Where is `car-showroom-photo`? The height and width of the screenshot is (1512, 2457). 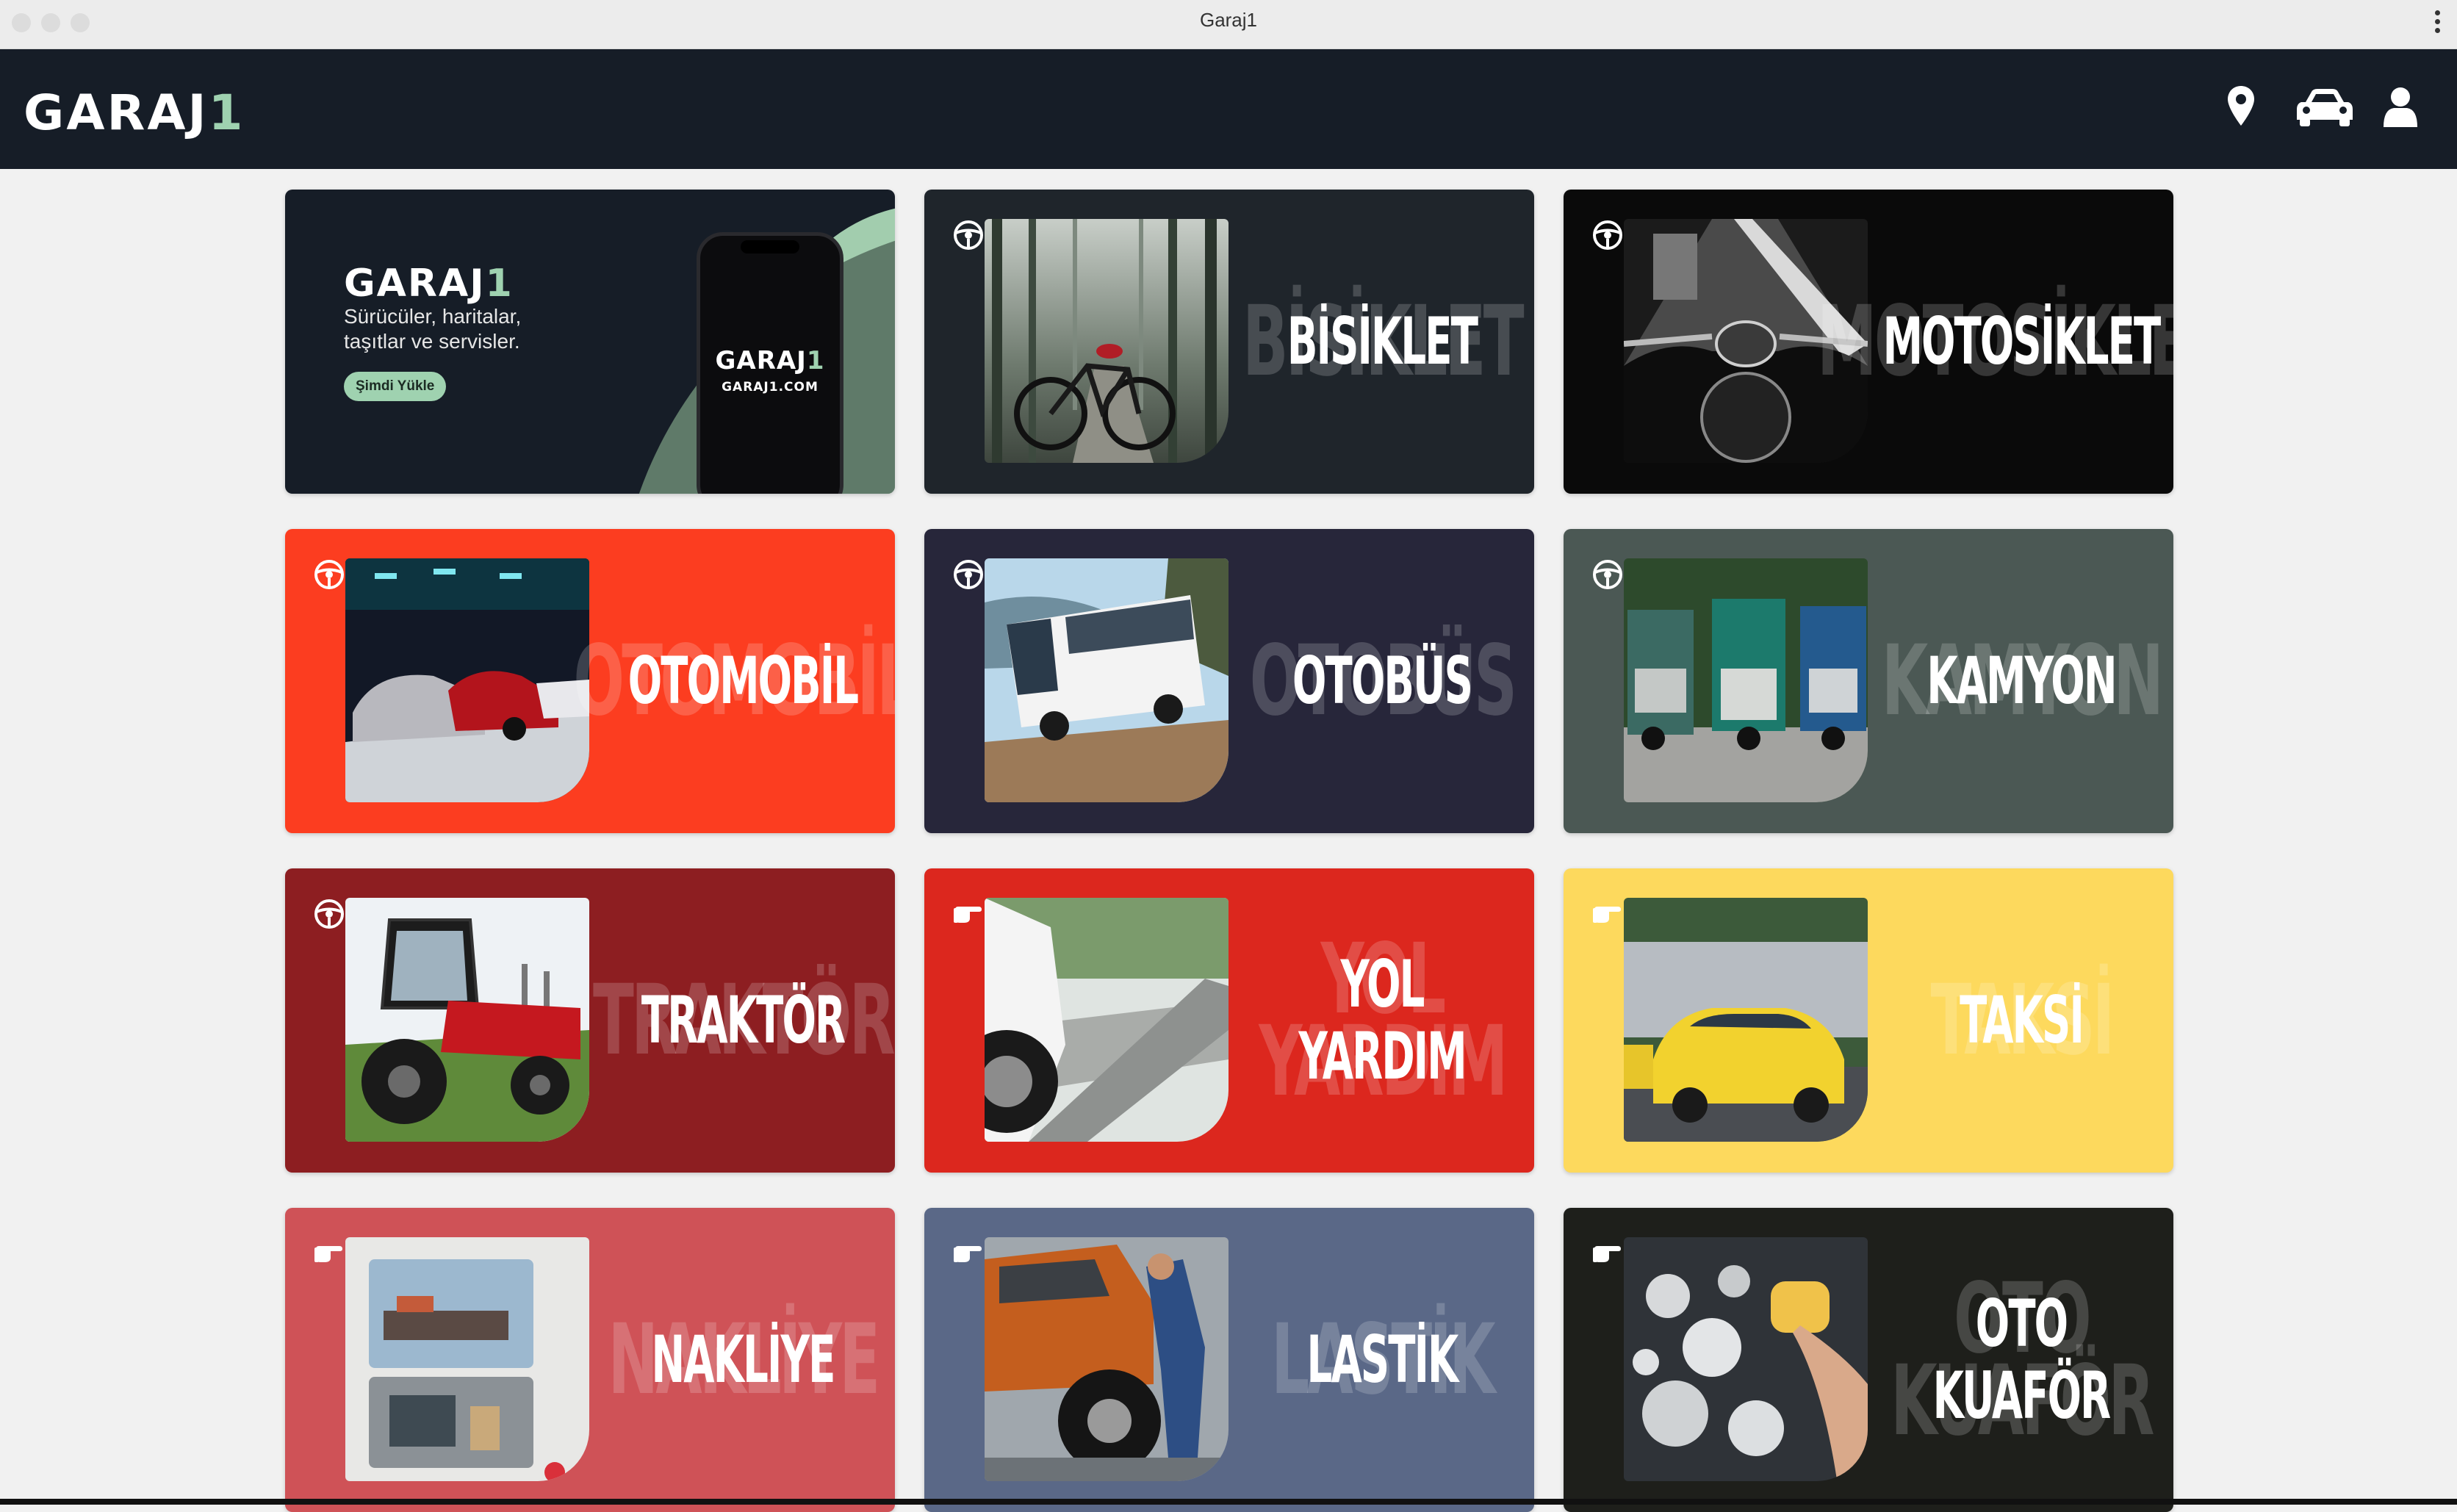
car-showroom-photo is located at coordinates (467, 680).